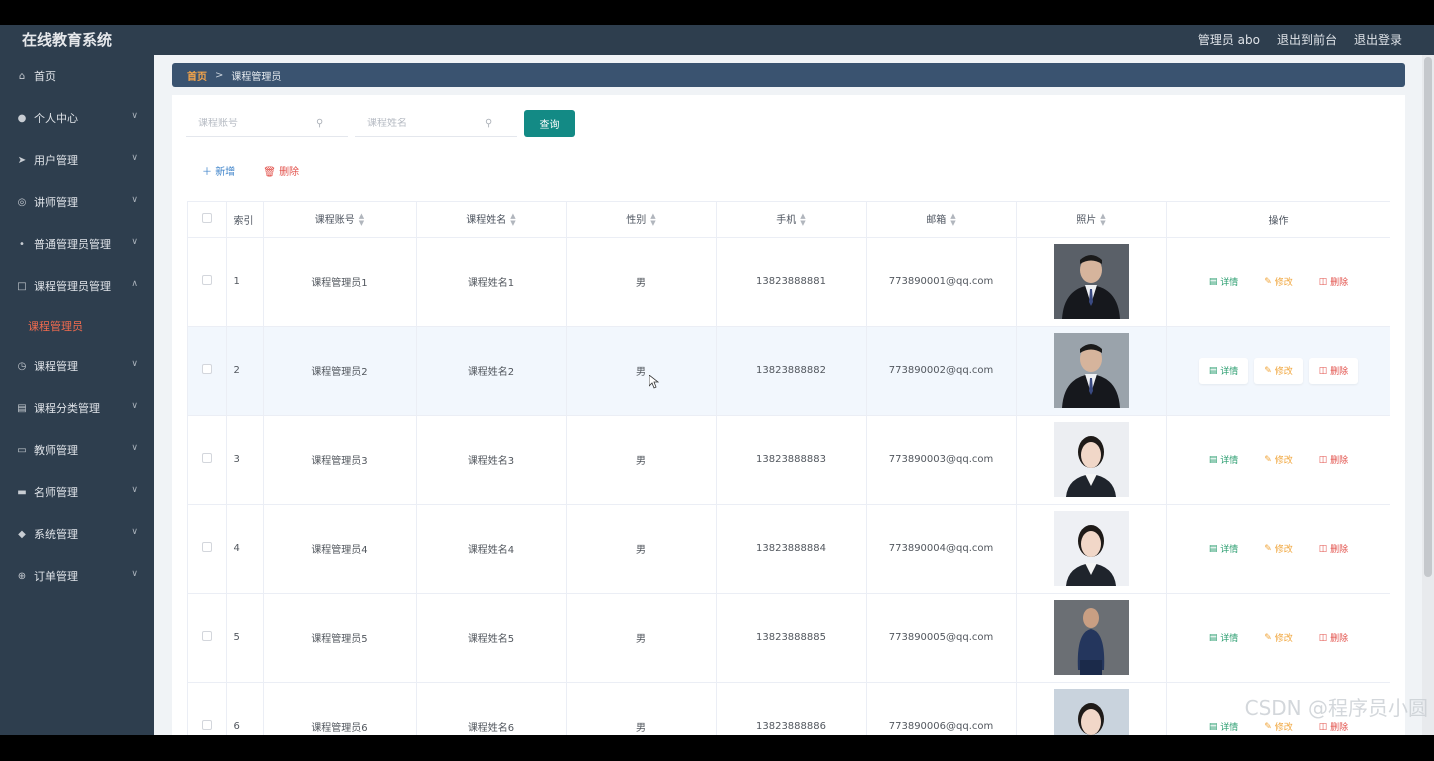 The image size is (1434, 761). What do you see at coordinates (22, 286) in the screenshot?
I see `crop-icon: □` at bounding box center [22, 286].